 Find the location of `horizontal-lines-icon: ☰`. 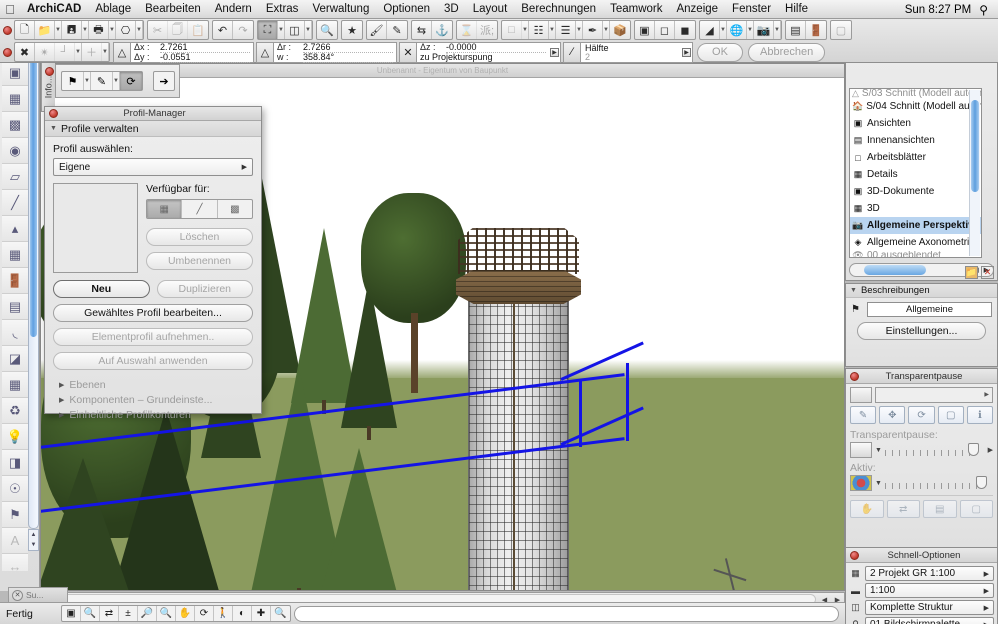

horizontal-lines-icon: ☰ is located at coordinates (566, 30).